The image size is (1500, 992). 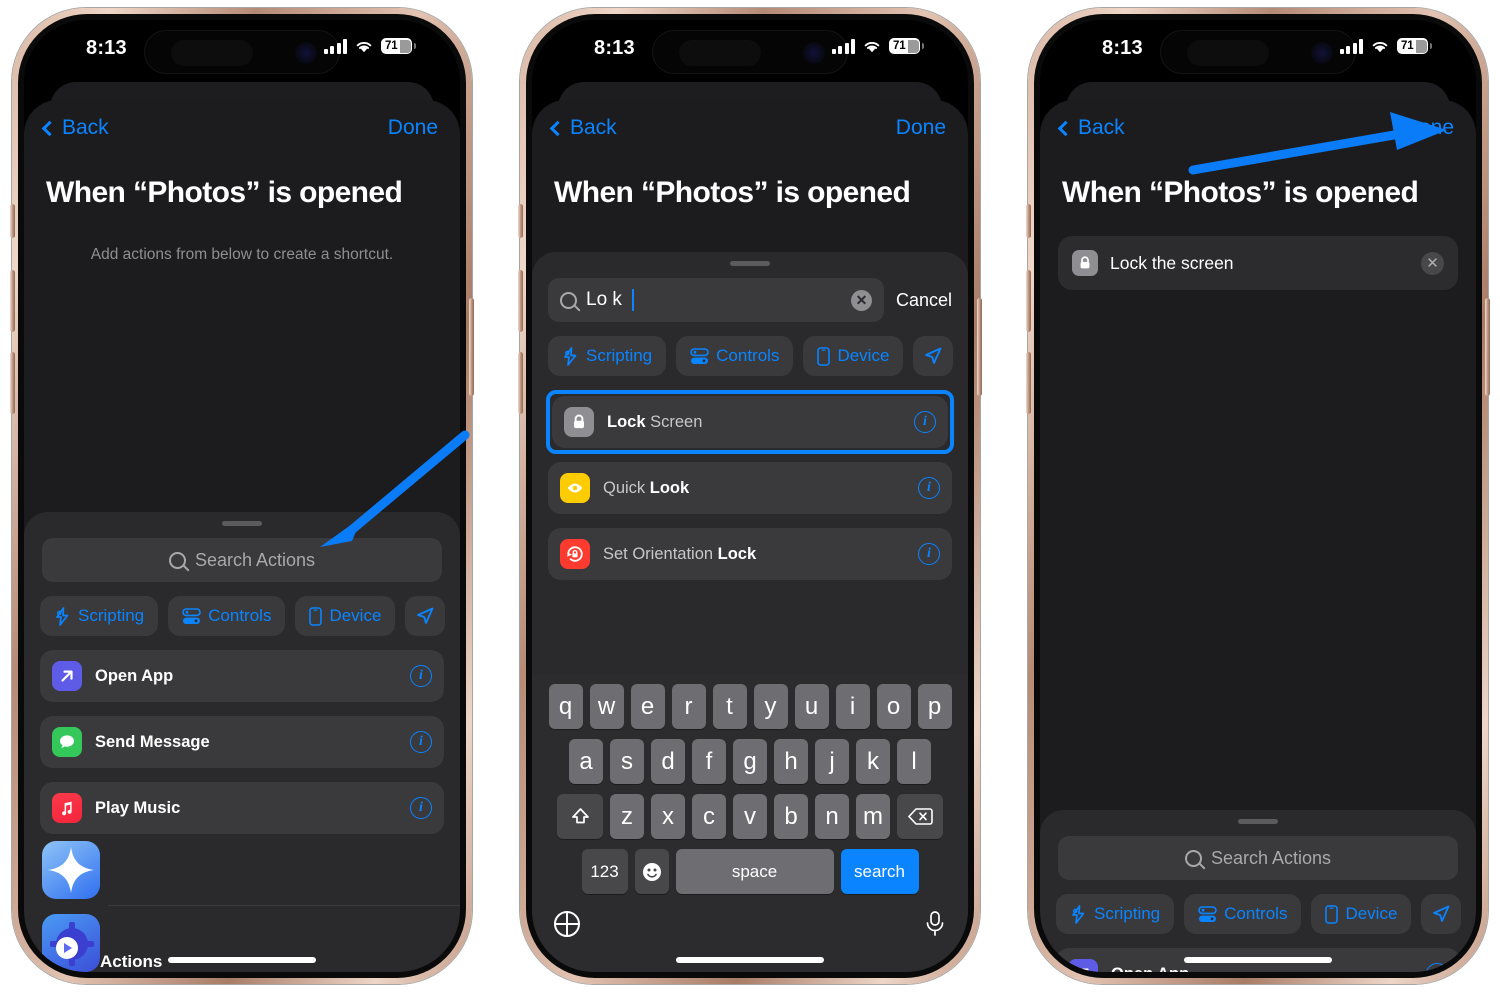 What do you see at coordinates (134, 675) in the screenshot?
I see `action-label: Open App` at bounding box center [134, 675].